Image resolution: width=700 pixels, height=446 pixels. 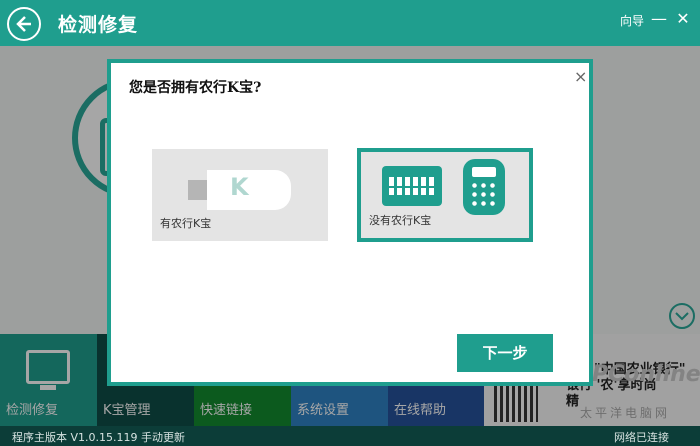 I want to click on back-button, so click(x=24, y=24).